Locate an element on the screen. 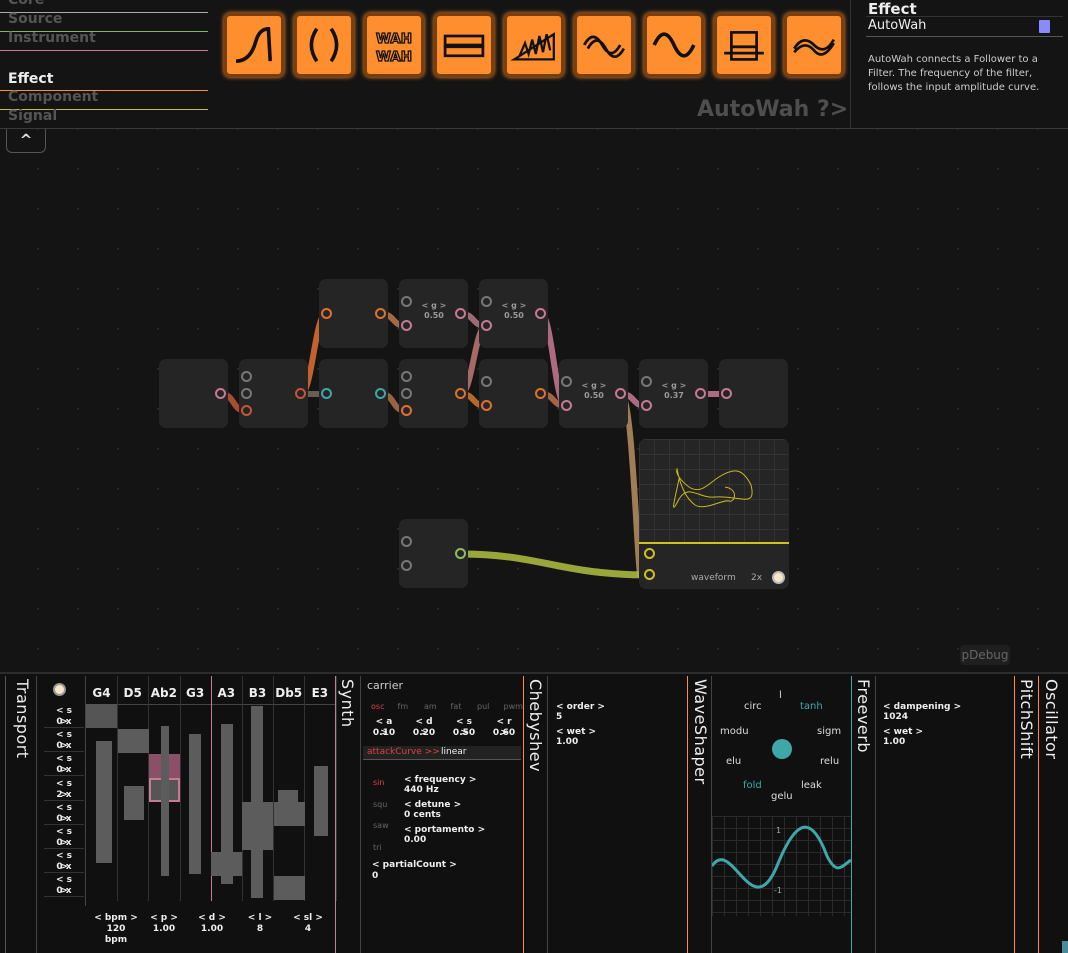 This screenshot has width=1068, height=953. osc-param-value: 440 Hz is located at coordinates (421, 790).